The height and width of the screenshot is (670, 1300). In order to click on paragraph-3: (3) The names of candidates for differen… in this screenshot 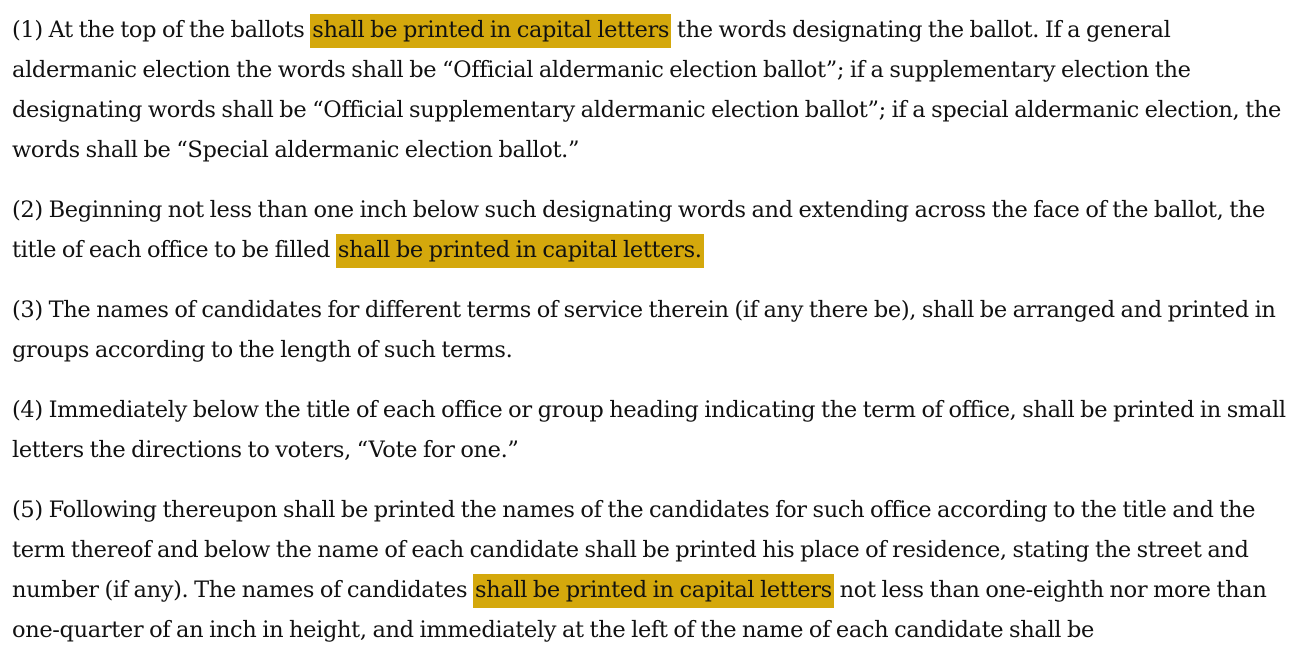, I will do `click(653, 330)`.